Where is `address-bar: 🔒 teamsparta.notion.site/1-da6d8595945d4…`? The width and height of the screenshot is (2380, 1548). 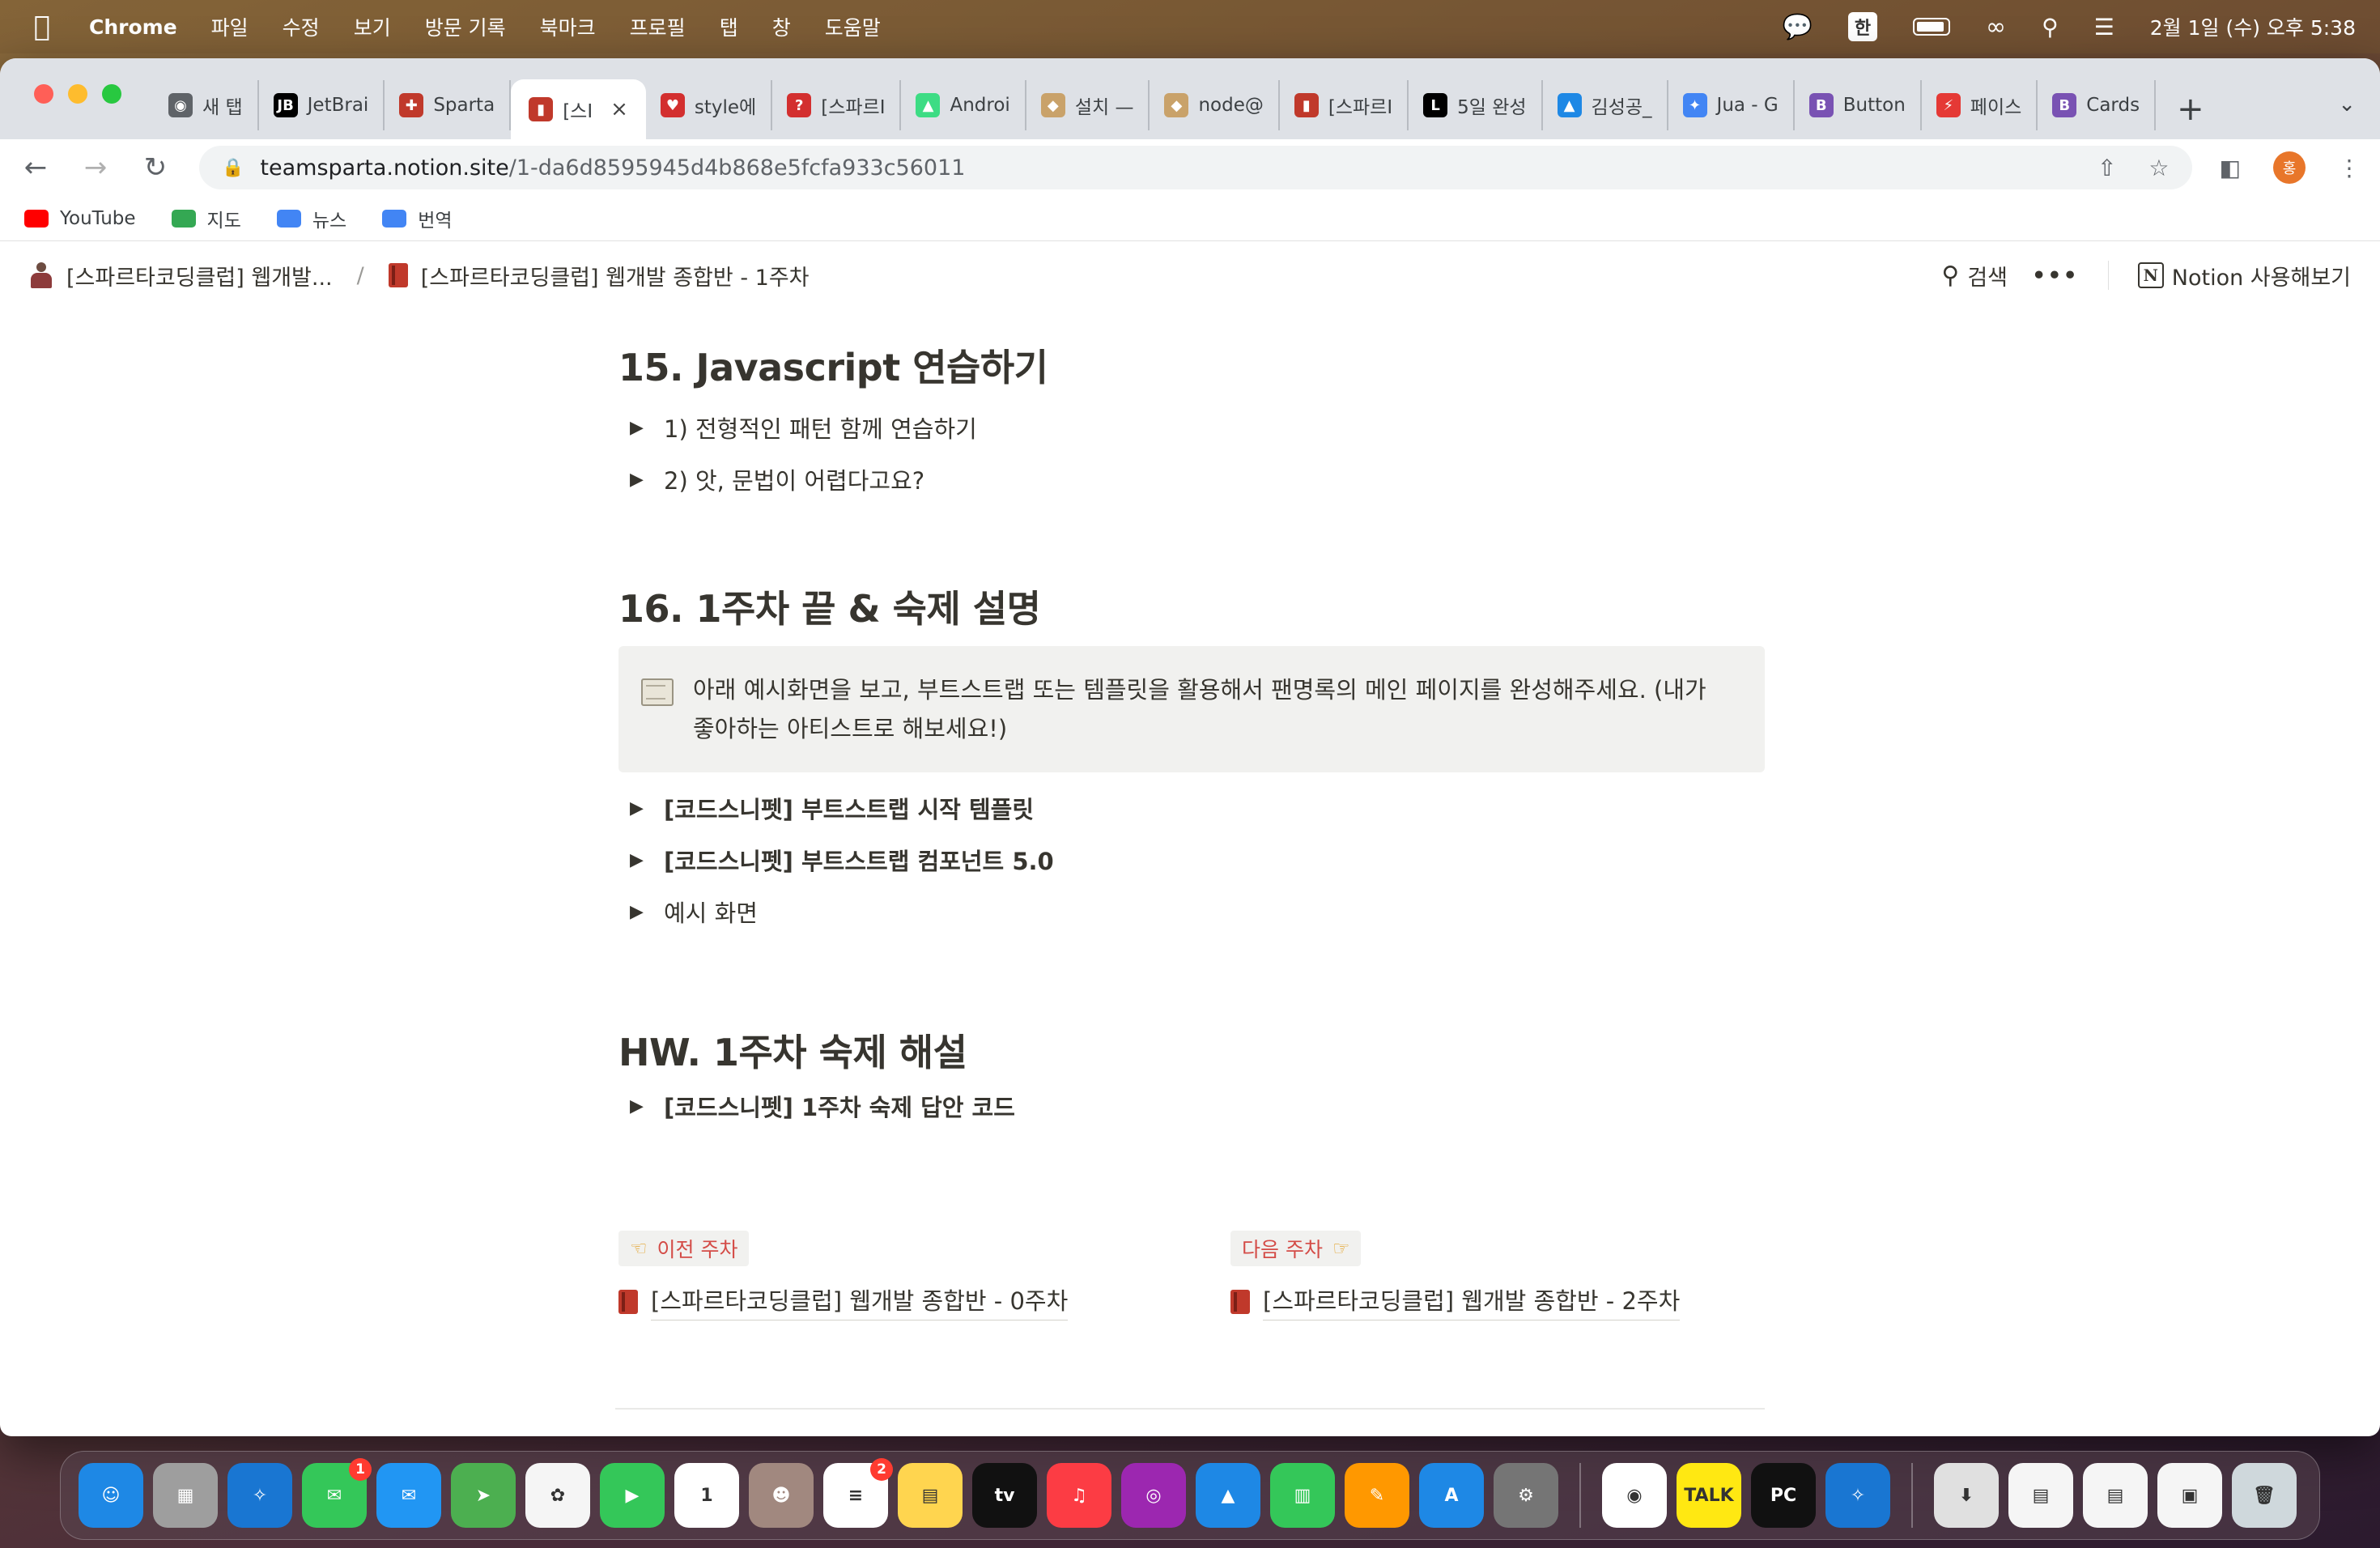
address-bar: 🔒 teamsparta.notion.site/1-da6d8595945d4… is located at coordinates (1195, 167).